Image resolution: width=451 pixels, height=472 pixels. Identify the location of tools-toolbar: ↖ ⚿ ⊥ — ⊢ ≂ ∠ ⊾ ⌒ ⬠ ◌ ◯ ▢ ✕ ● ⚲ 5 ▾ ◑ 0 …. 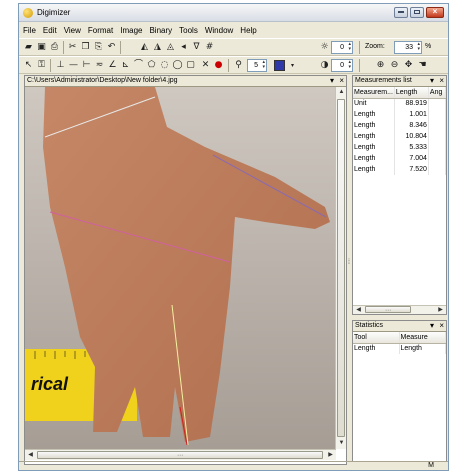
(233, 65).